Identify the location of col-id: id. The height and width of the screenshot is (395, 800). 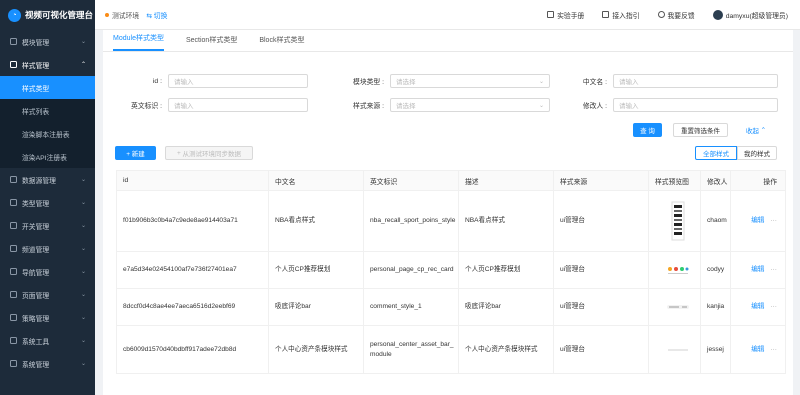
(192, 180).